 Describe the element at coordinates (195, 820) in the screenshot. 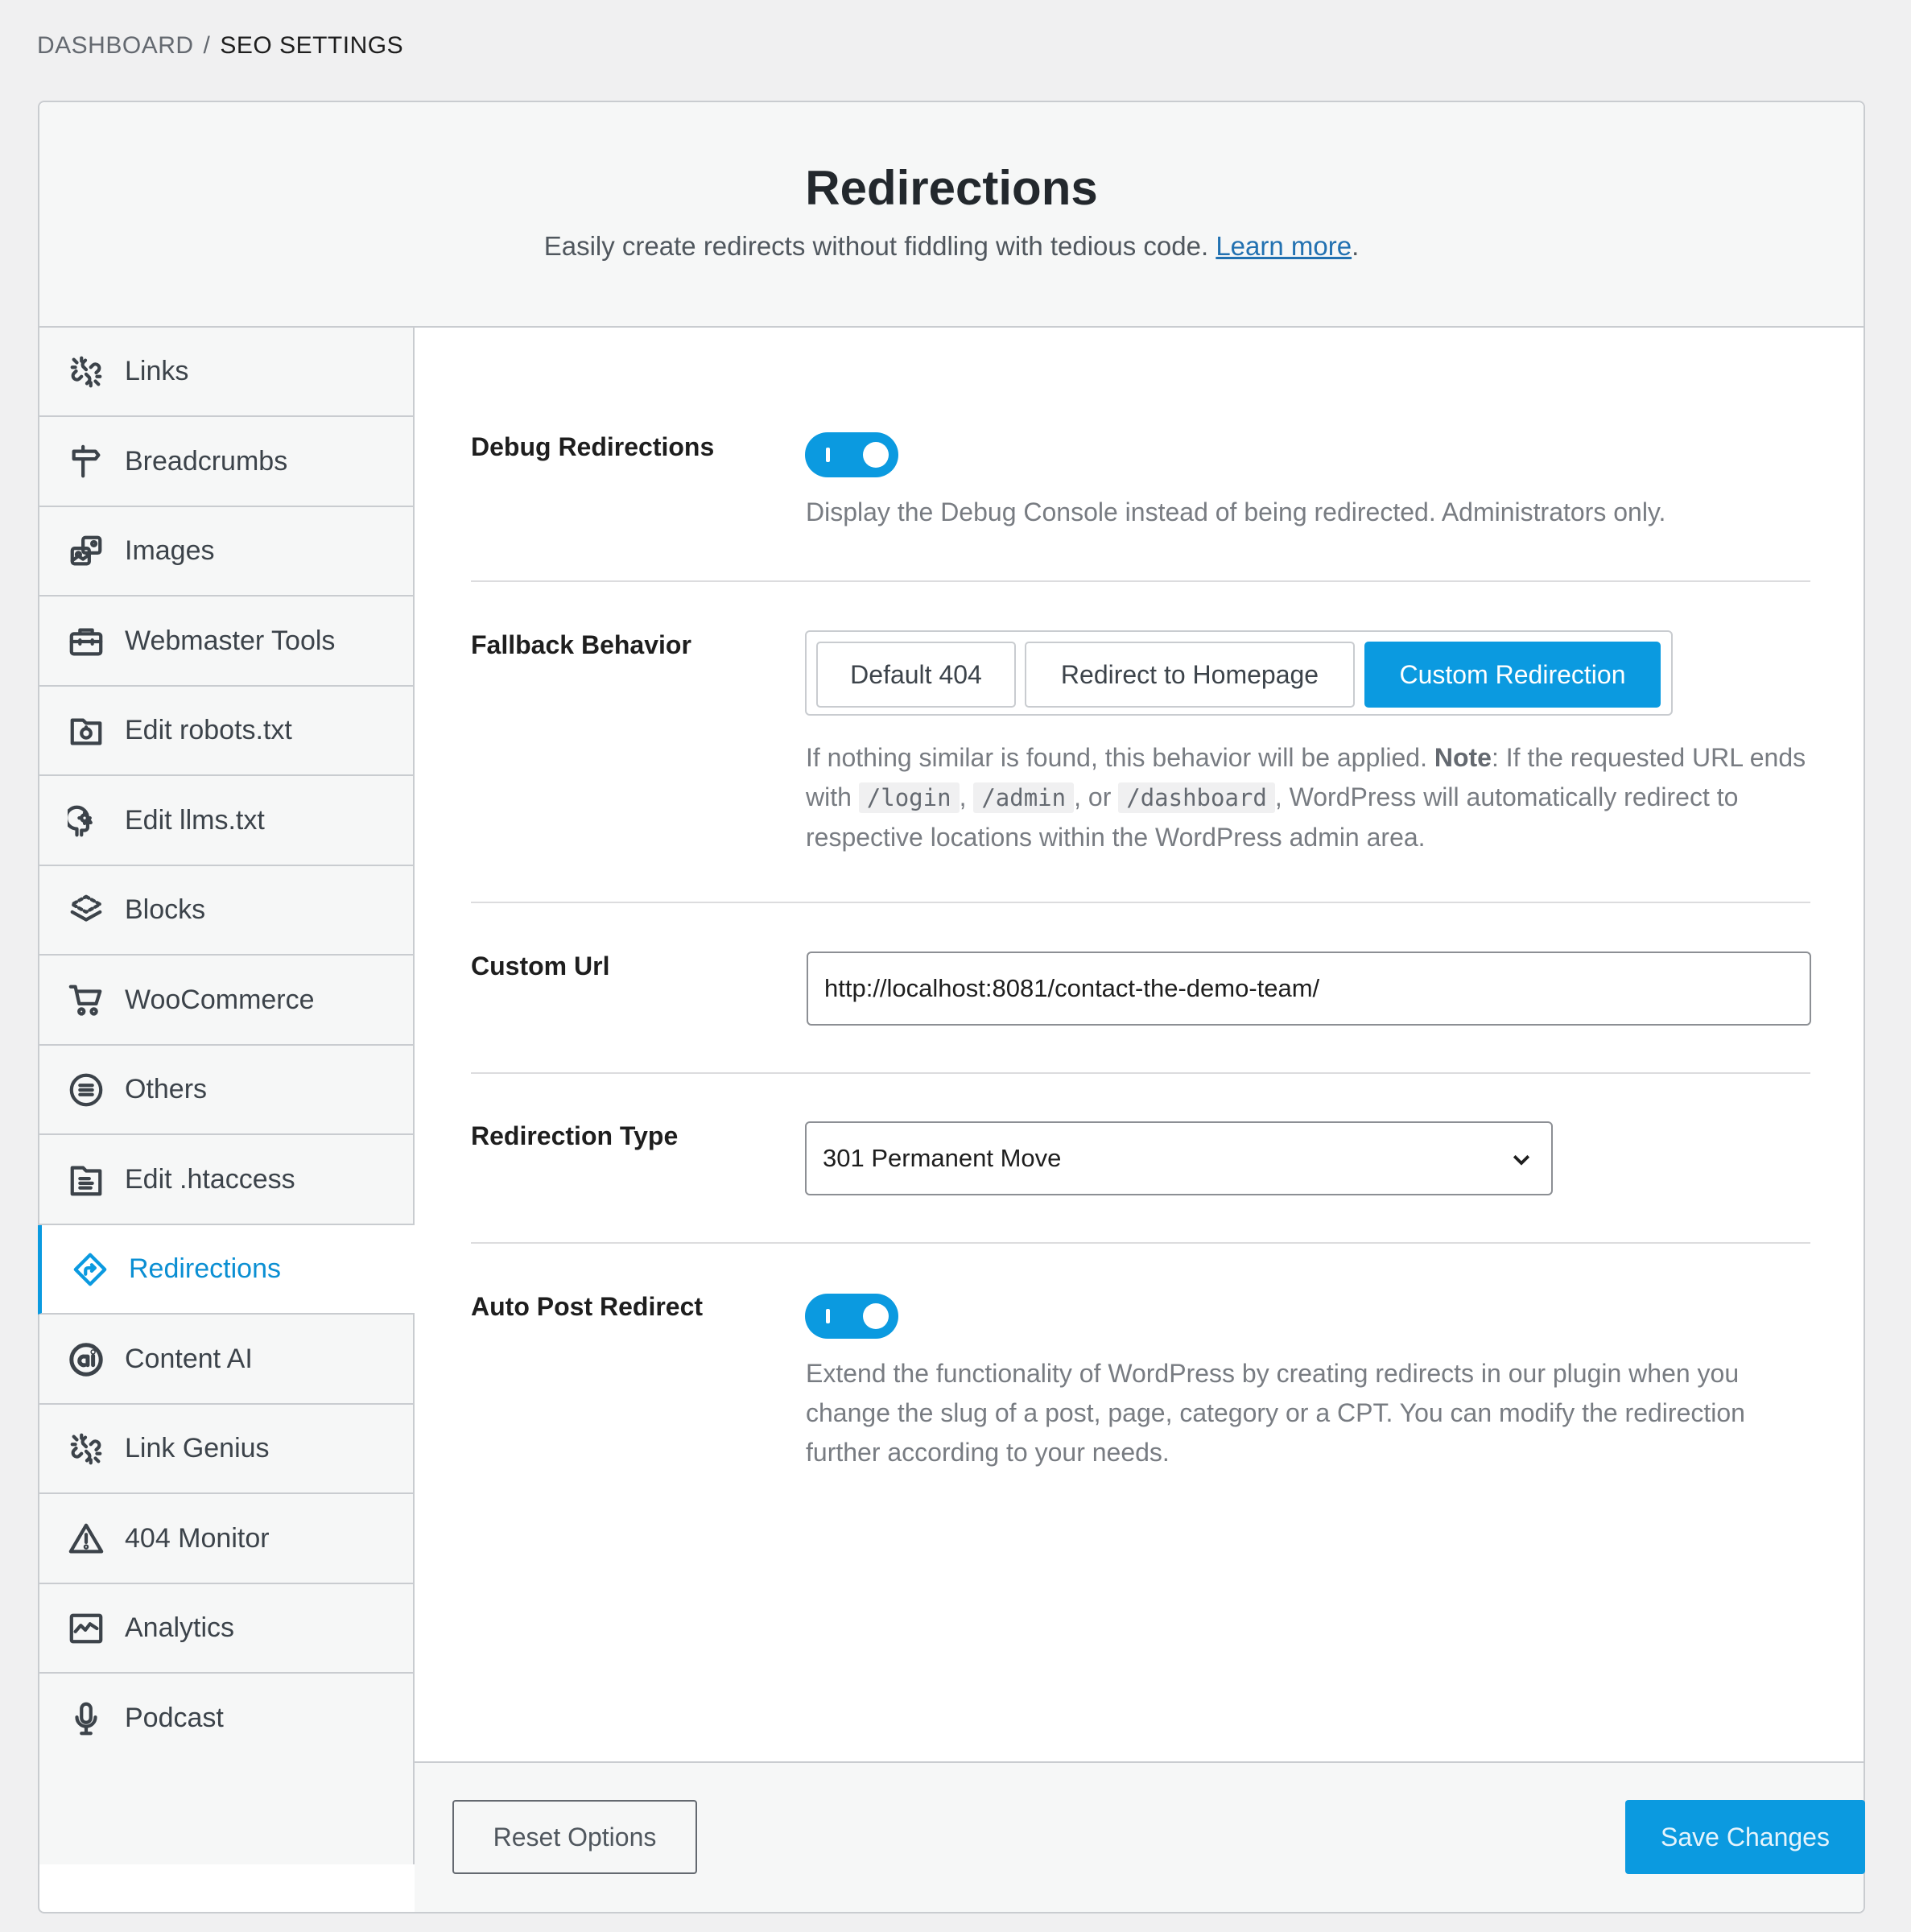

I see `sidebar-item-label: Edit llms.txt` at that location.